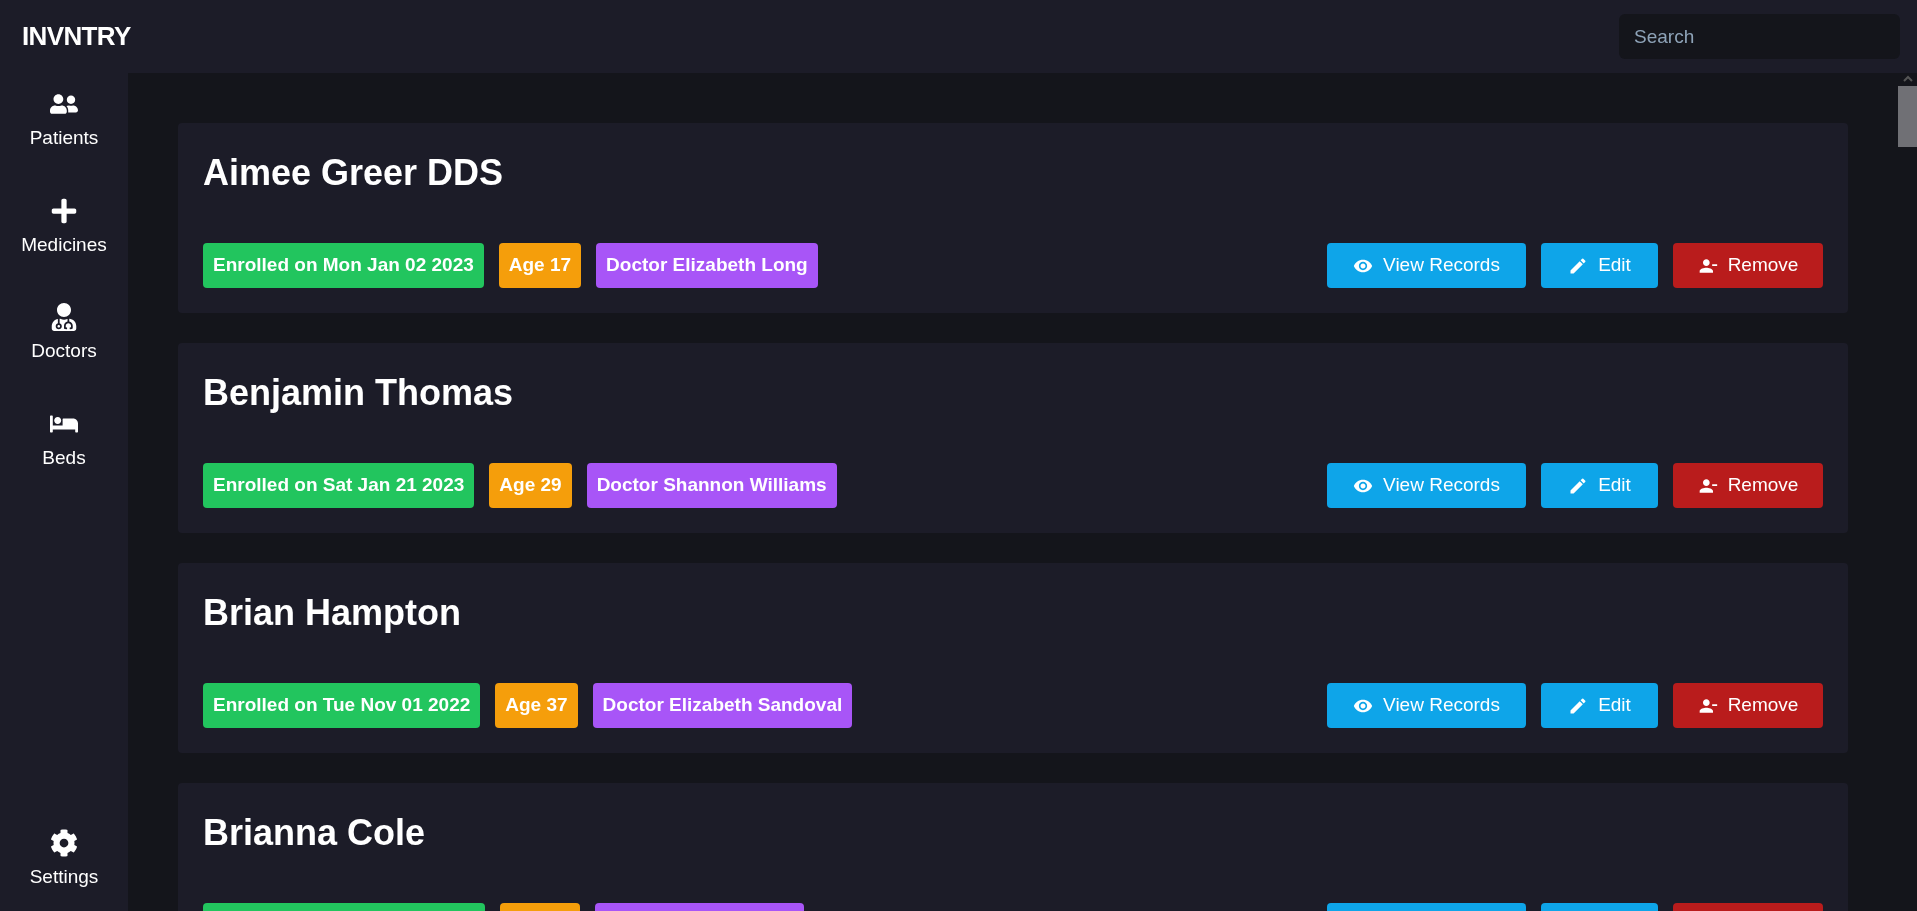 This screenshot has width=1917, height=911. I want to click on search-field: Search, so click(1759, 36).